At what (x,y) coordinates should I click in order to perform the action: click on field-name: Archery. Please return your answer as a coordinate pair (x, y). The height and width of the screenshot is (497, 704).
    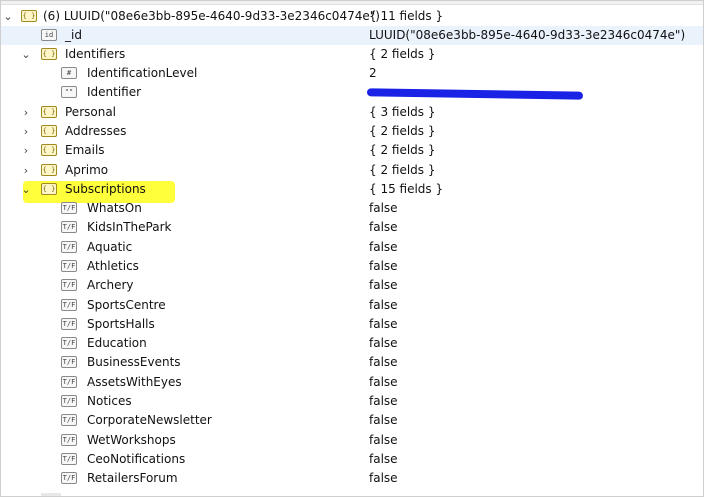
    Looking at the image, I should click on (110, 285).